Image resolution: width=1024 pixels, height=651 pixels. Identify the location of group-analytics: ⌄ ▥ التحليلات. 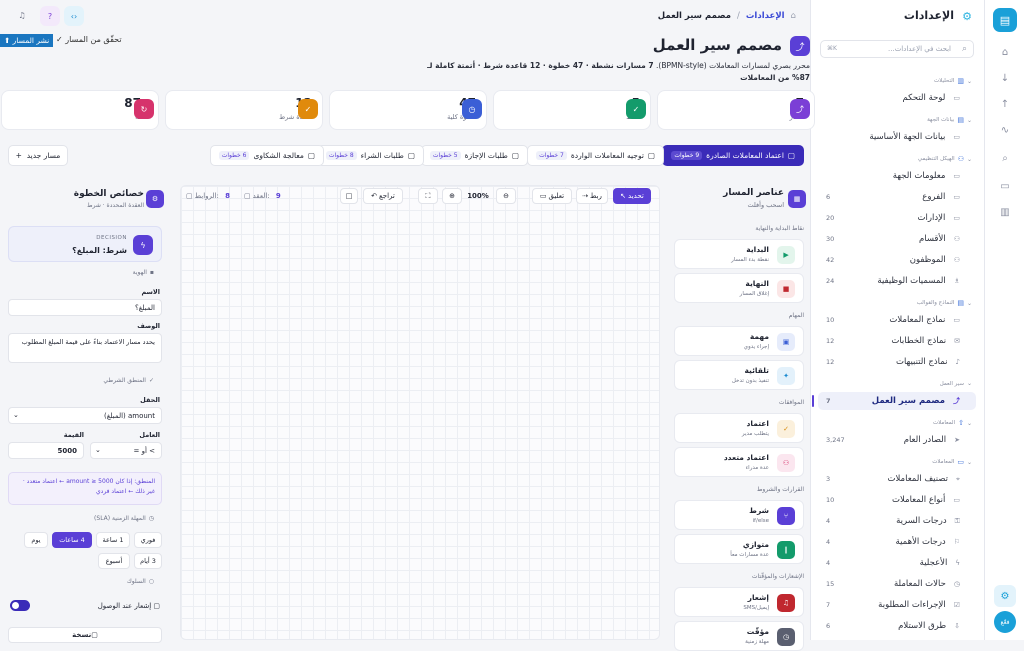
(953, 81).